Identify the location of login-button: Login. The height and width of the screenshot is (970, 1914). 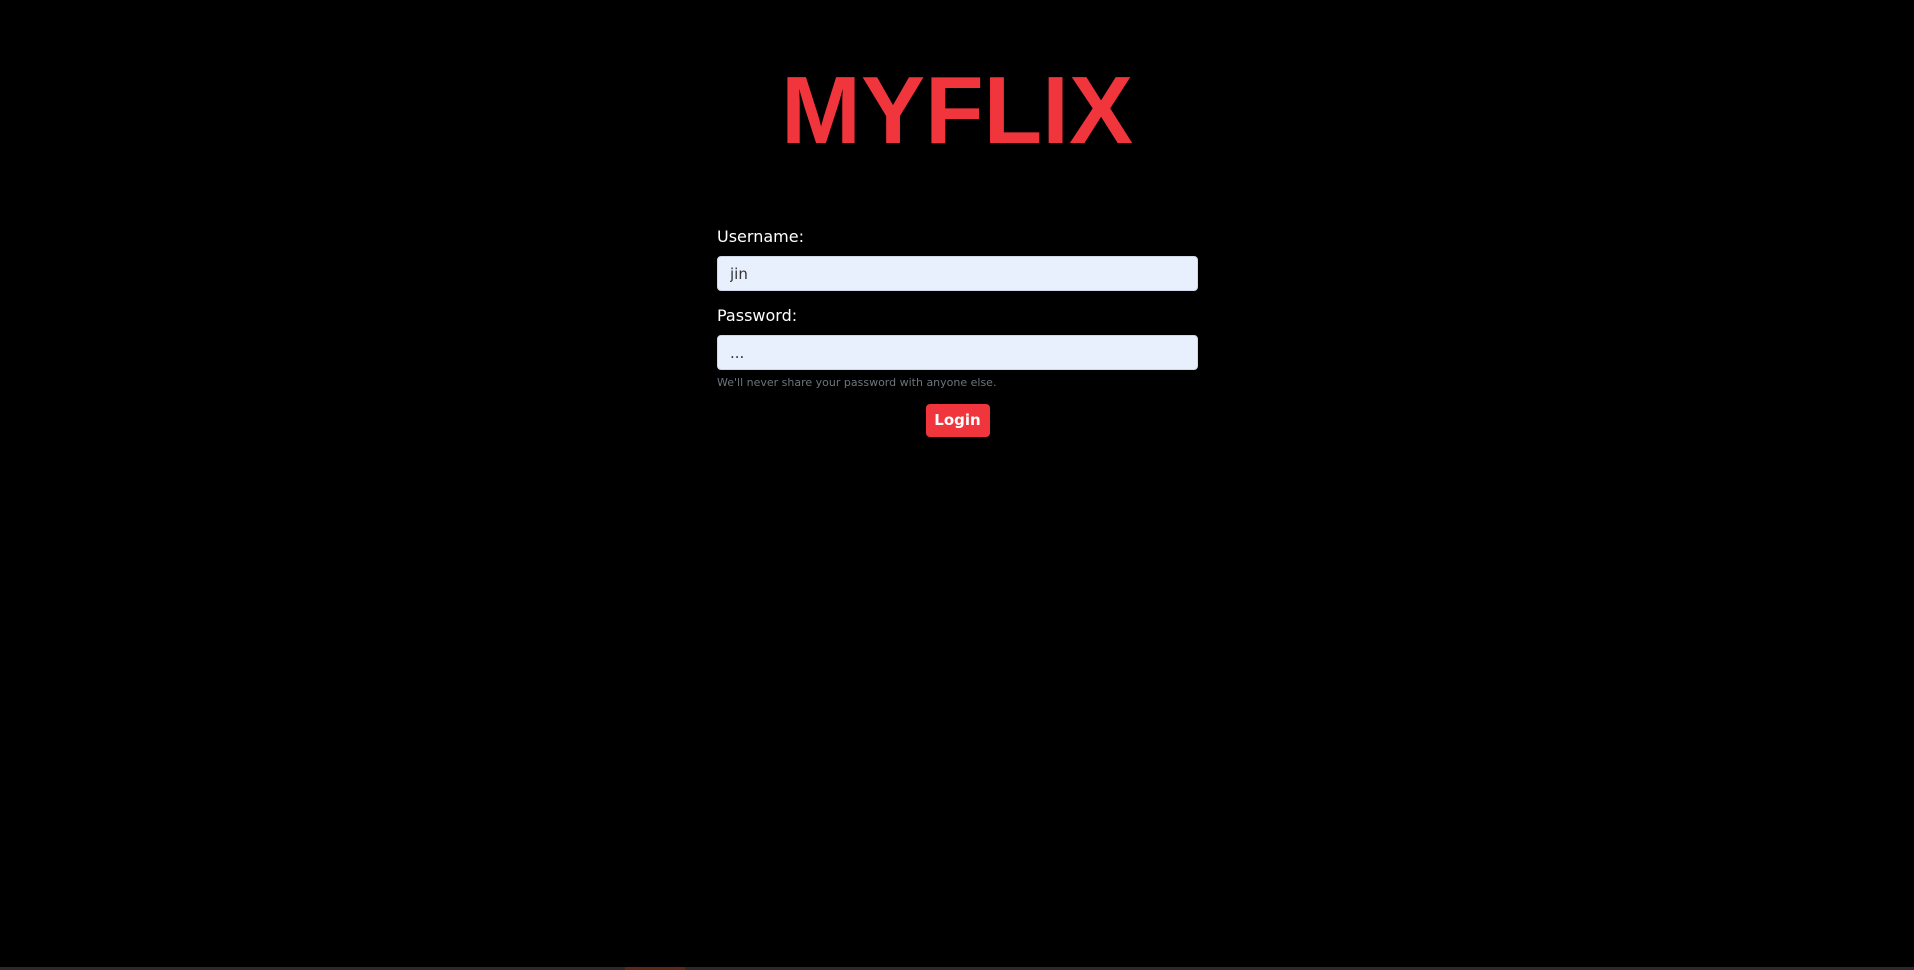
(957, 420).